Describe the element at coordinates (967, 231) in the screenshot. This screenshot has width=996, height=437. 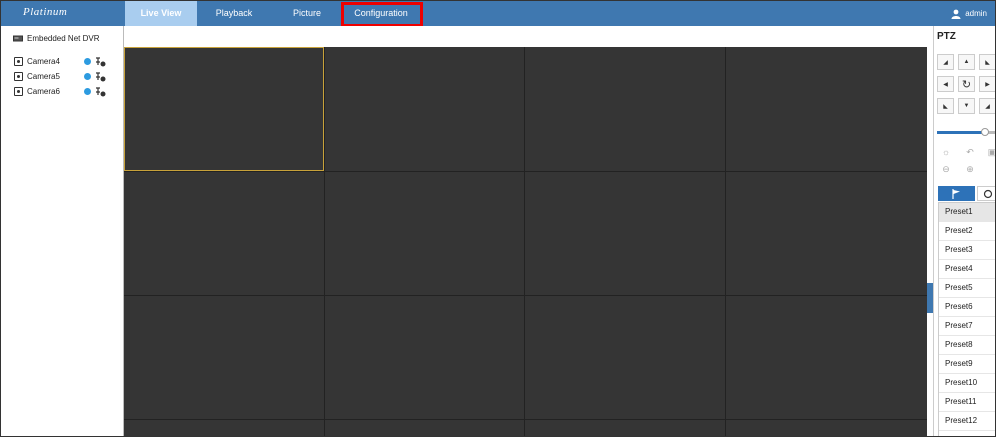
I see `preset-item: Preset2` at that location.